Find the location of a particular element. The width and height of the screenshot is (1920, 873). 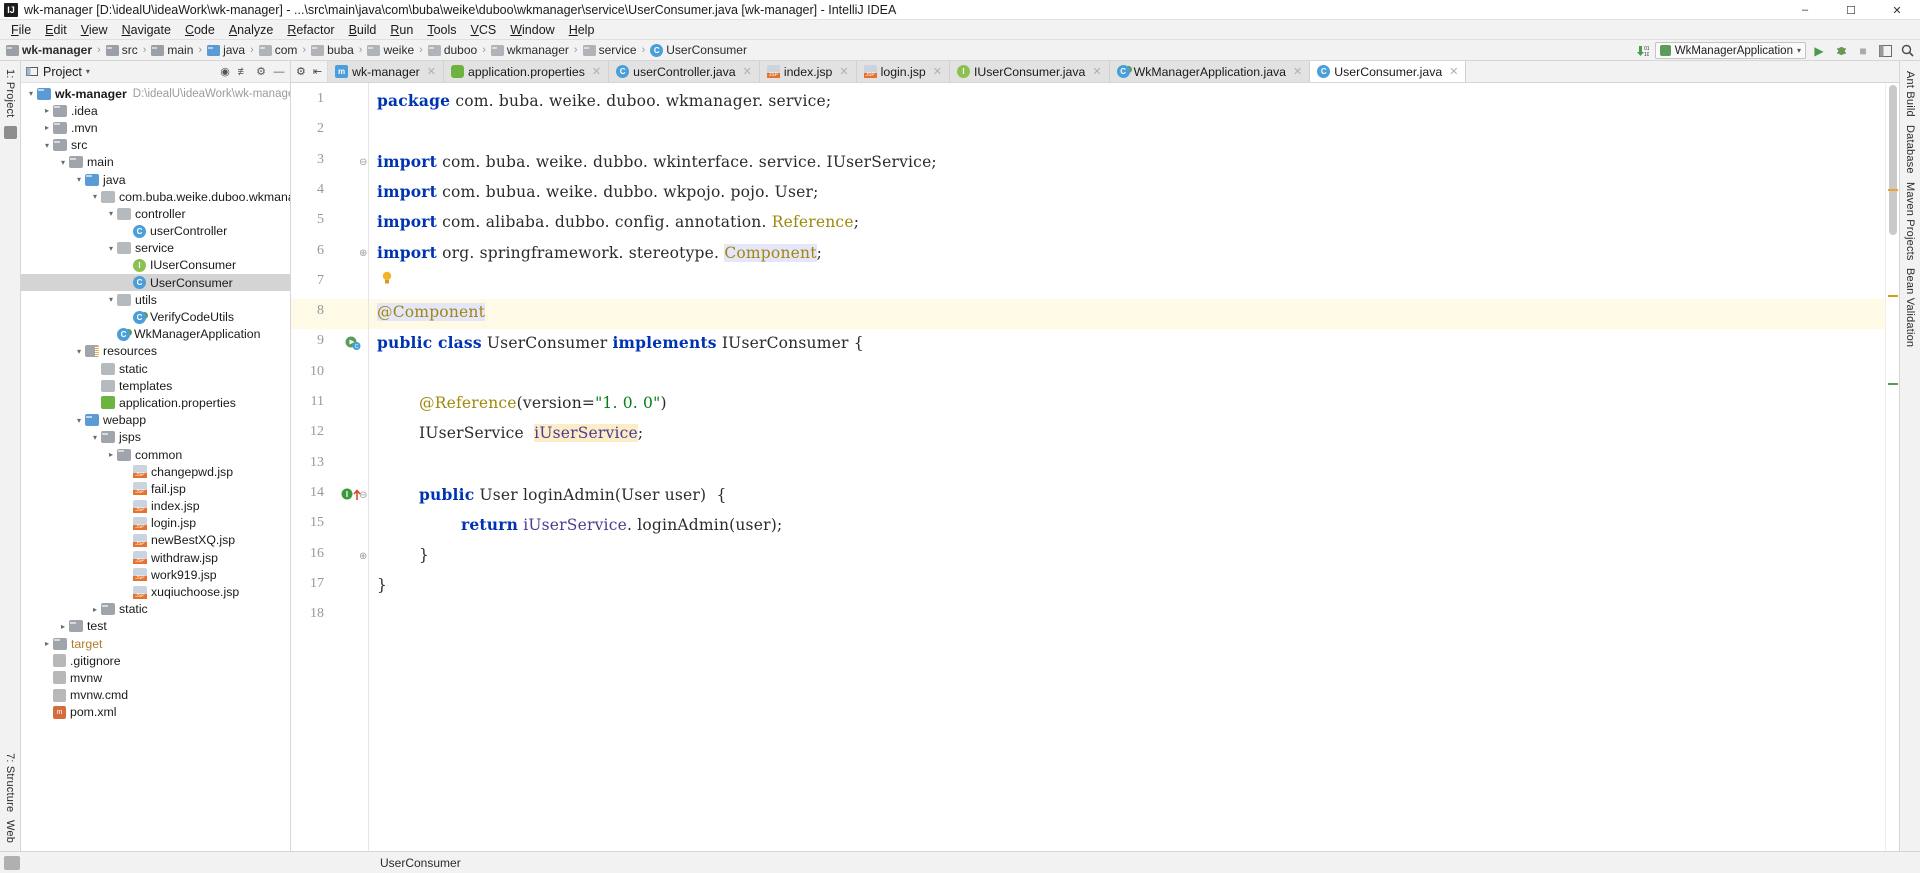

breadcrumb-item-wkmanager: wkmanager is located at coordinates (529, 50).